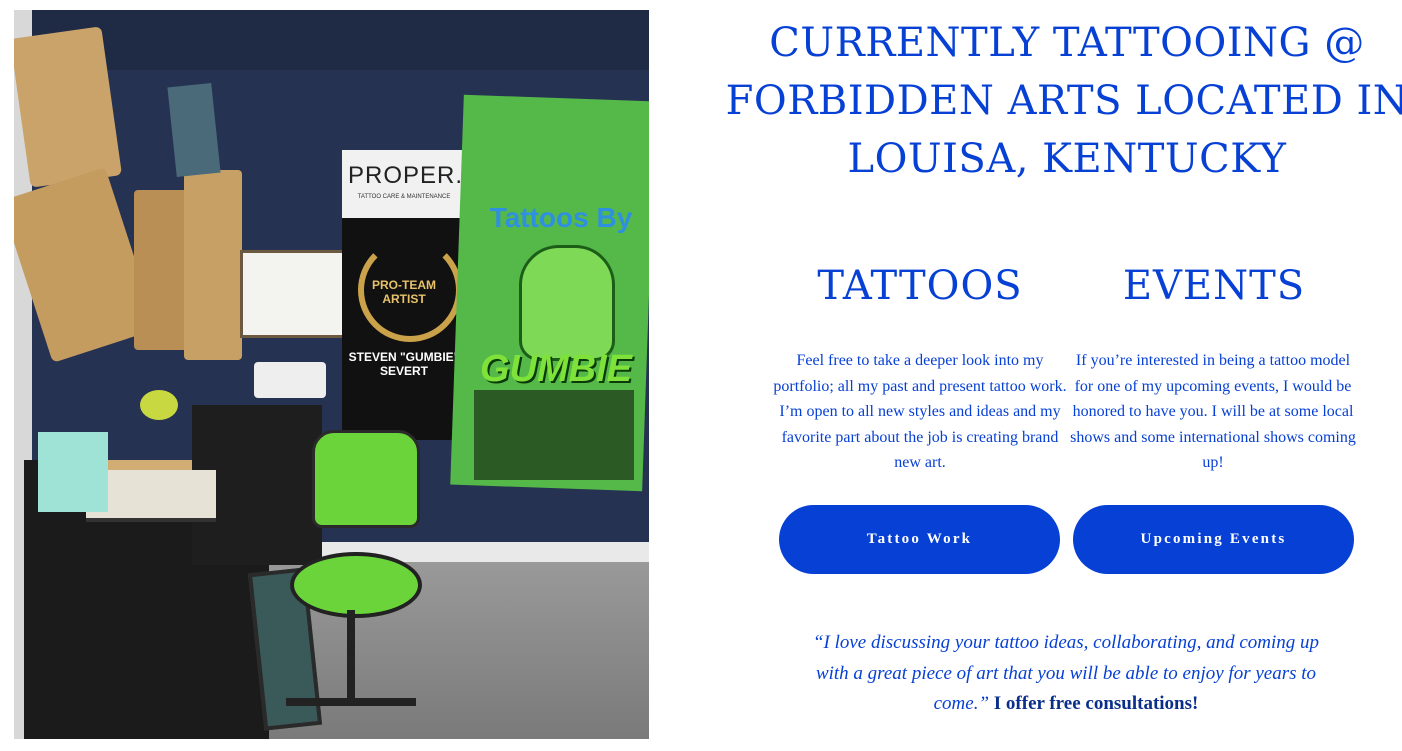 The image size is (1402, 751). Describe the element at coordinates (567, 303) in the screenshot. I see `gumbie-character` at that location.